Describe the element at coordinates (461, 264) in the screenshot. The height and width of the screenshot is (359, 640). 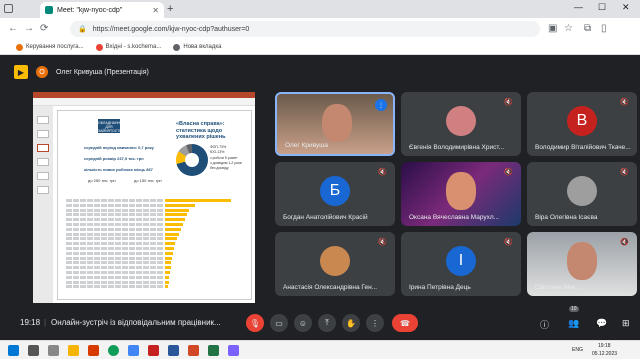
I see `participant-tile: І 🔇 Ірина Петрівна Дець` at that location.